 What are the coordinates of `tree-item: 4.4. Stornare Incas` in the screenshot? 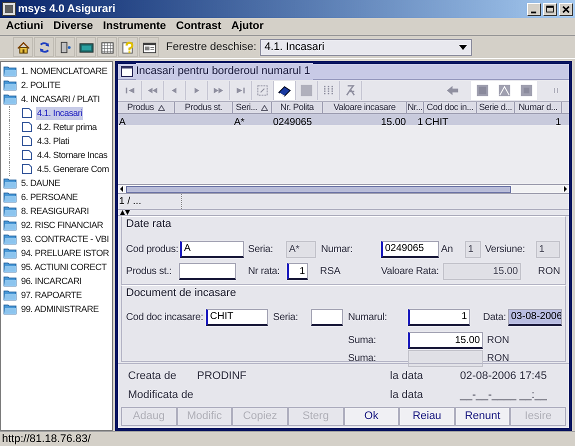 It's located at (72, 155).